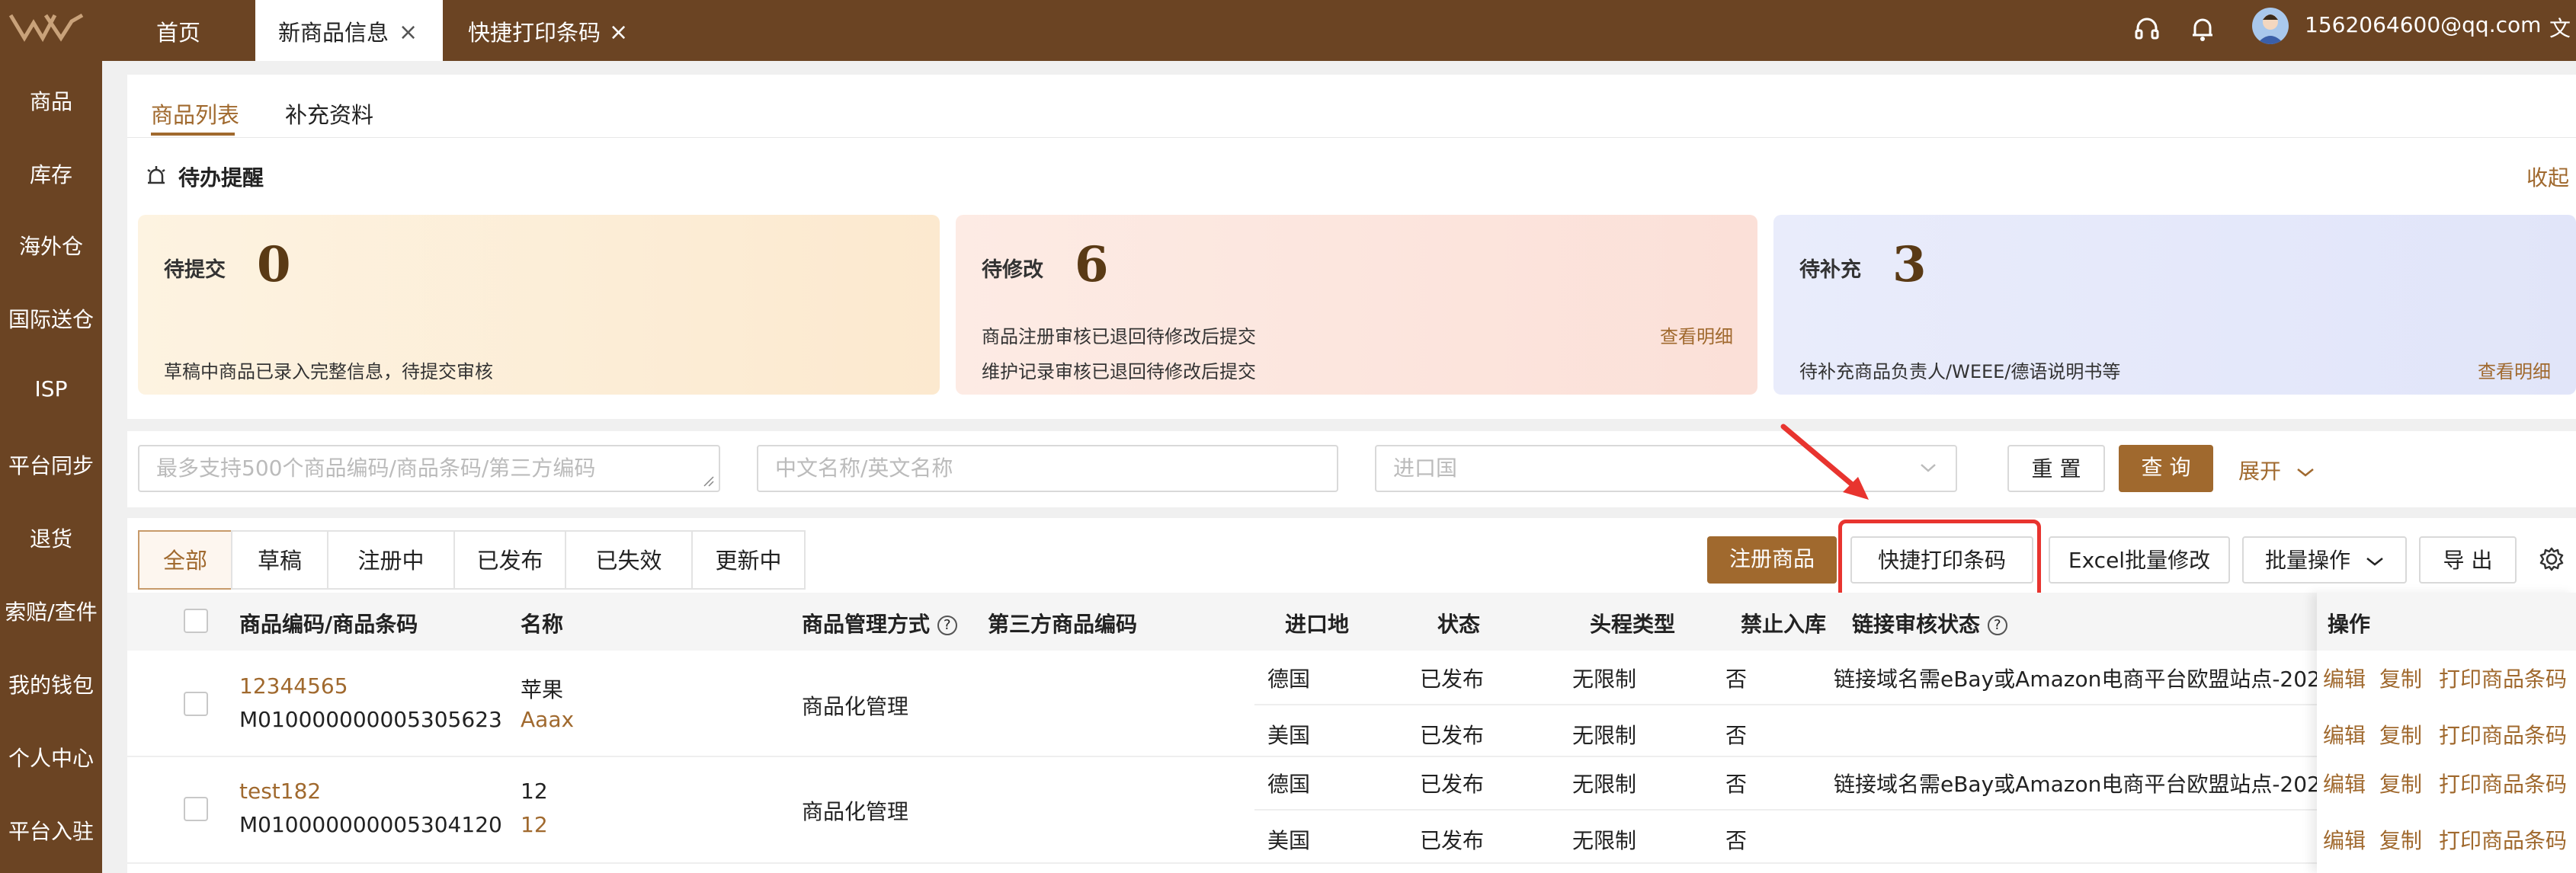 The height and width of the screenshot is (873, 2576). Describe the element at coordinates (349, 31) in the screenshot. I see `tab-new-product-info: 新商品信息 ×` at that location.